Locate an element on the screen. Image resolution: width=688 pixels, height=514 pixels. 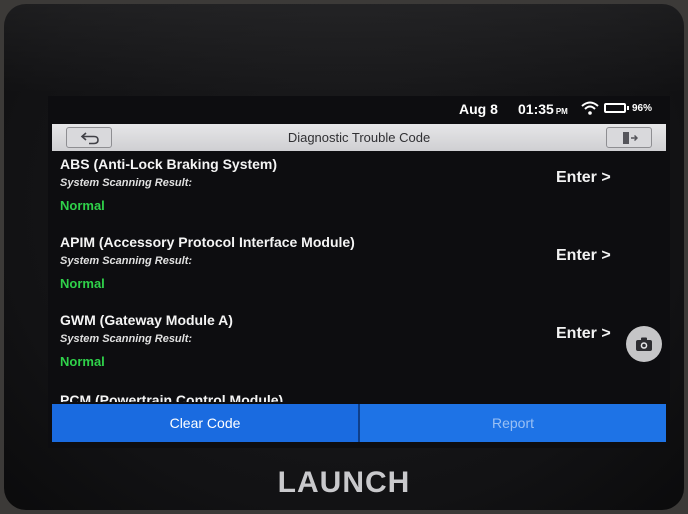
screenshot-button is located at coordinates (644, 344).